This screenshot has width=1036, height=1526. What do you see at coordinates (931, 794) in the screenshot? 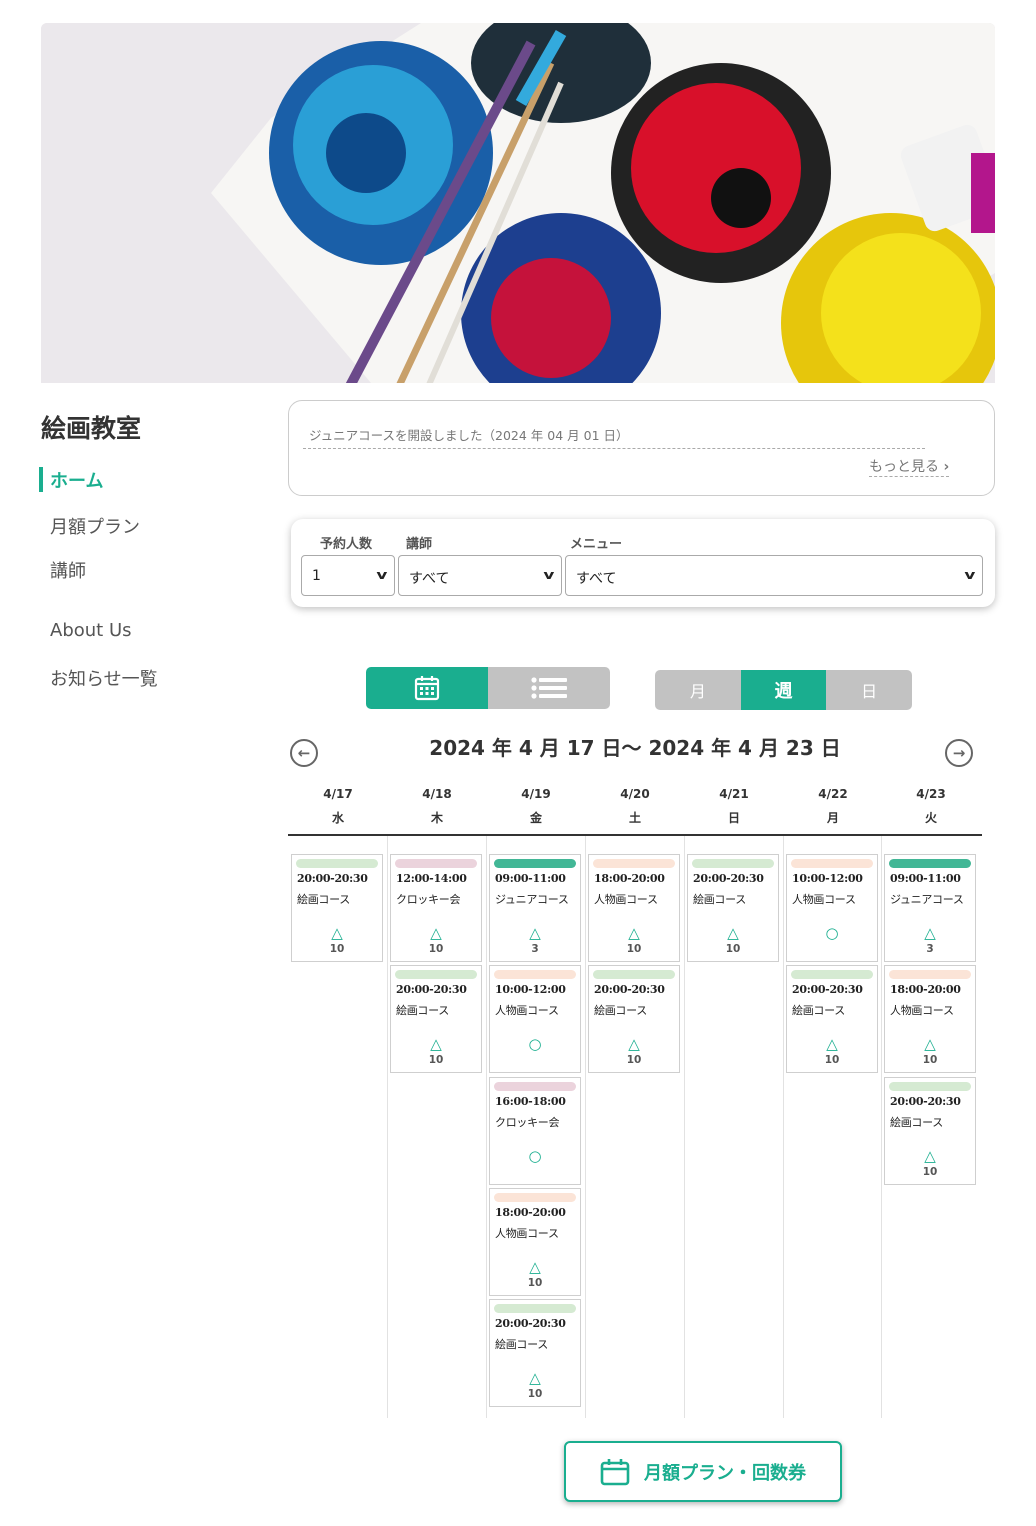
I see `day-date: 4/23` at bounding box center [931, 794].